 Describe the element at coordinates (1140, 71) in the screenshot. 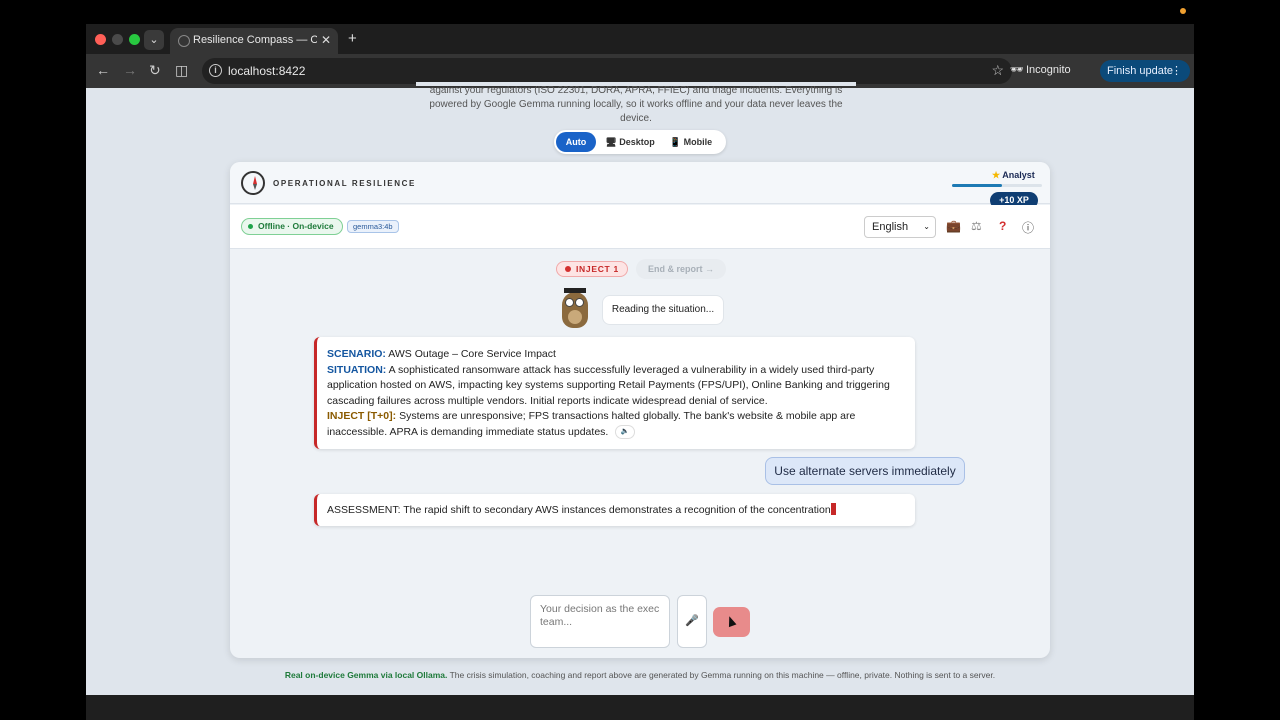

I see `finish-update-label: Finish update` at that location.